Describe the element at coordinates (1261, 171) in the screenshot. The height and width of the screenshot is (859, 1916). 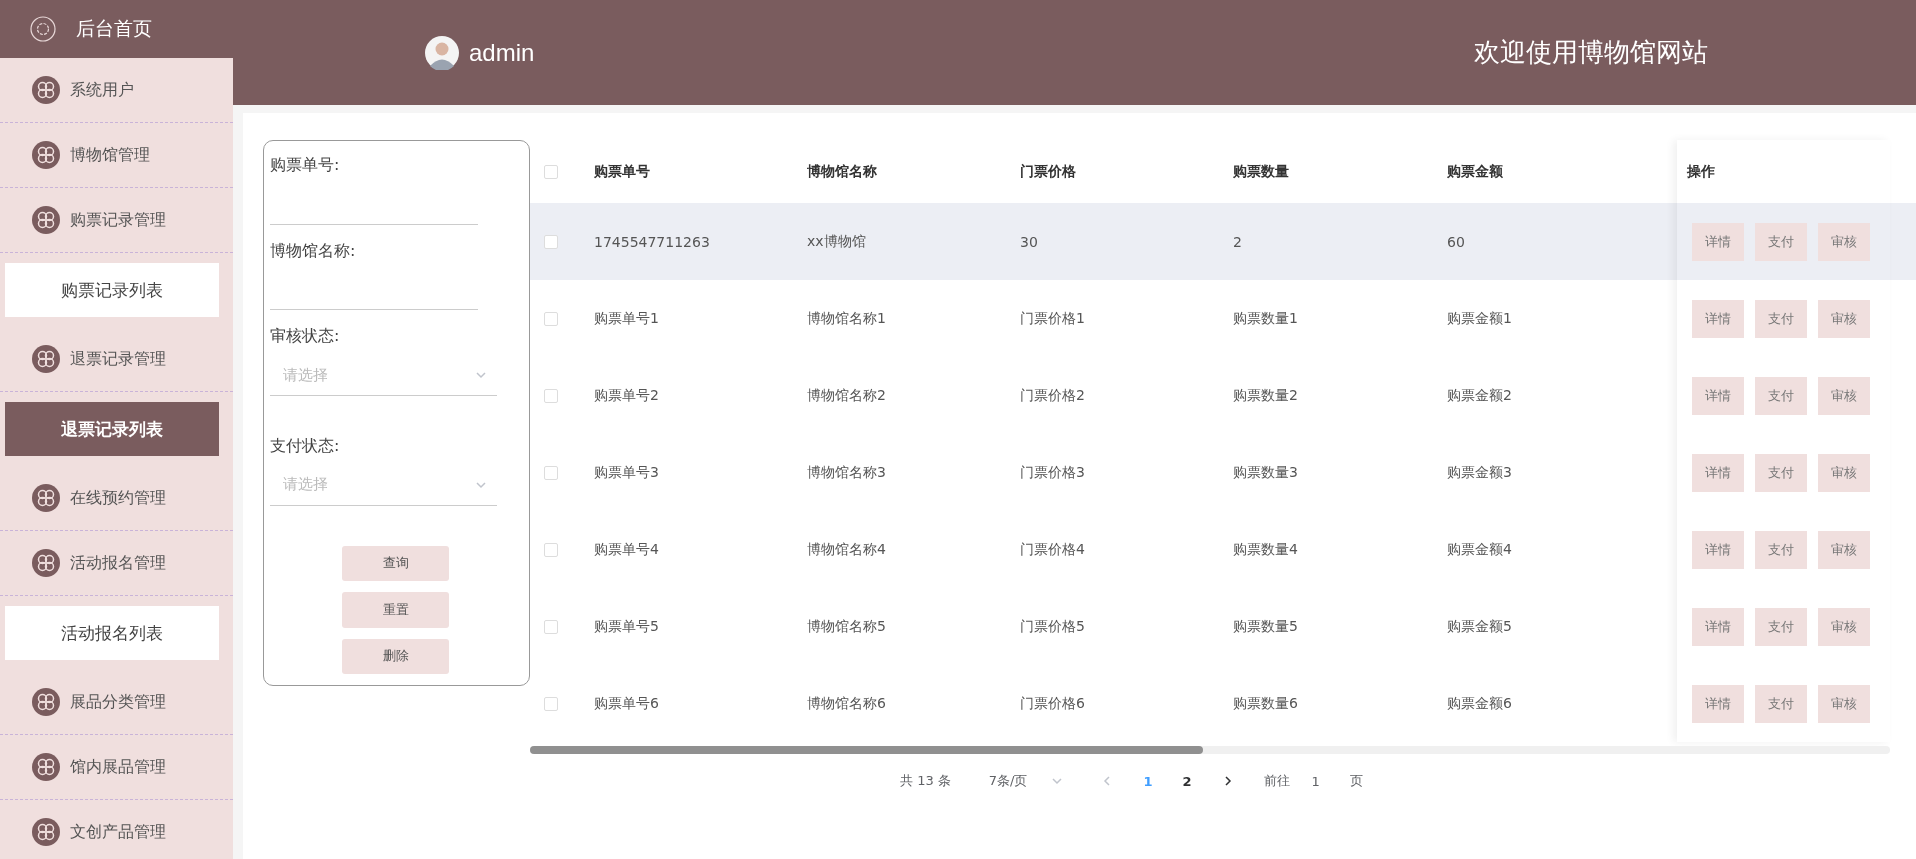
I see `column-header: 购票数量` at that location.